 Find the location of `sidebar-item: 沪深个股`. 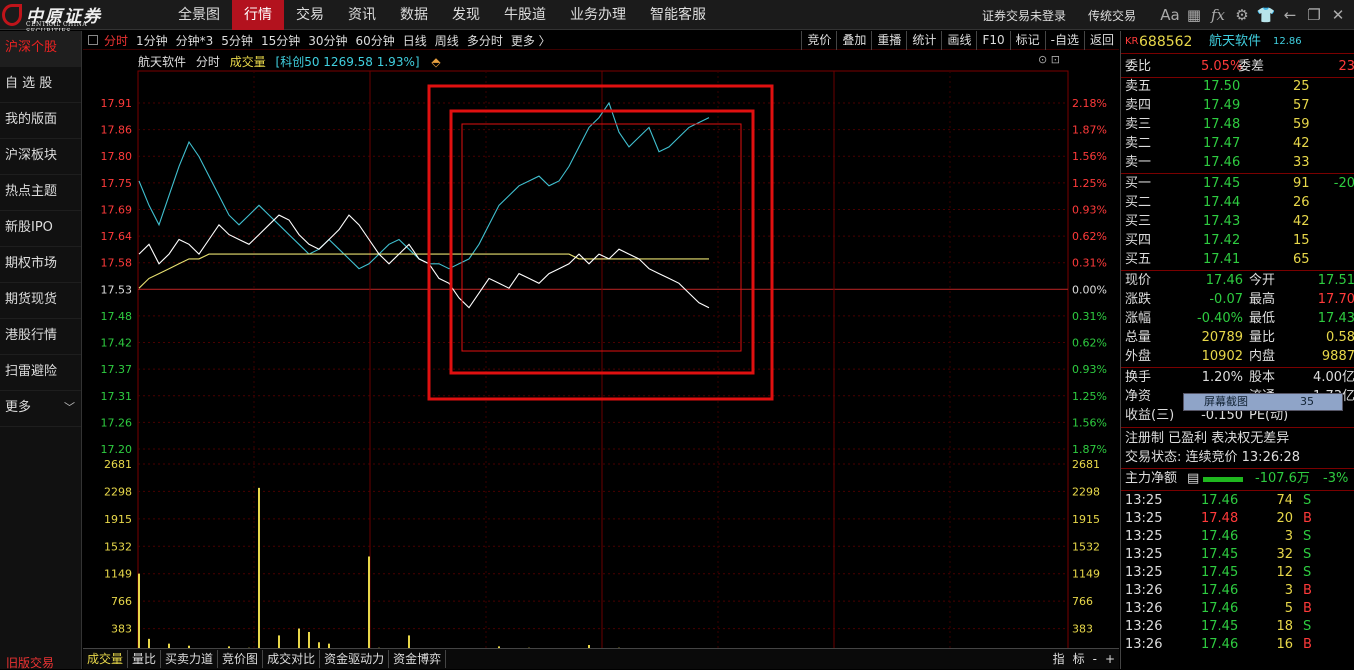

sidebar-item: 沪深个股 is located at coordinates (40, 49).